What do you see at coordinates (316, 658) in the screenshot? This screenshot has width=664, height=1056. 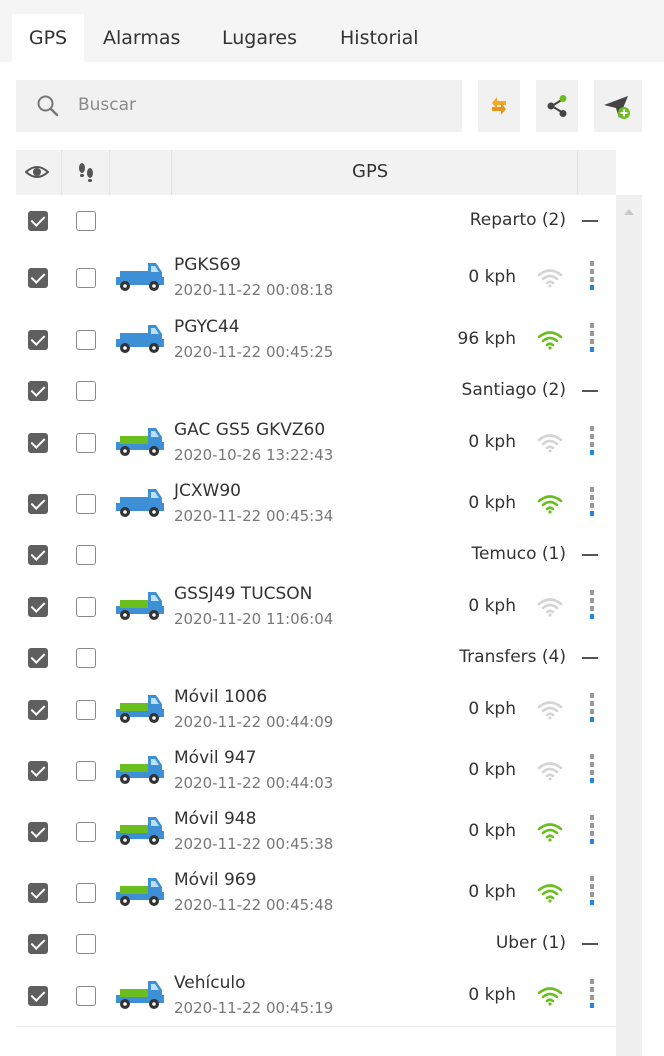 I see `group-row: Transfers (4)` at bounding box center [316, 658].